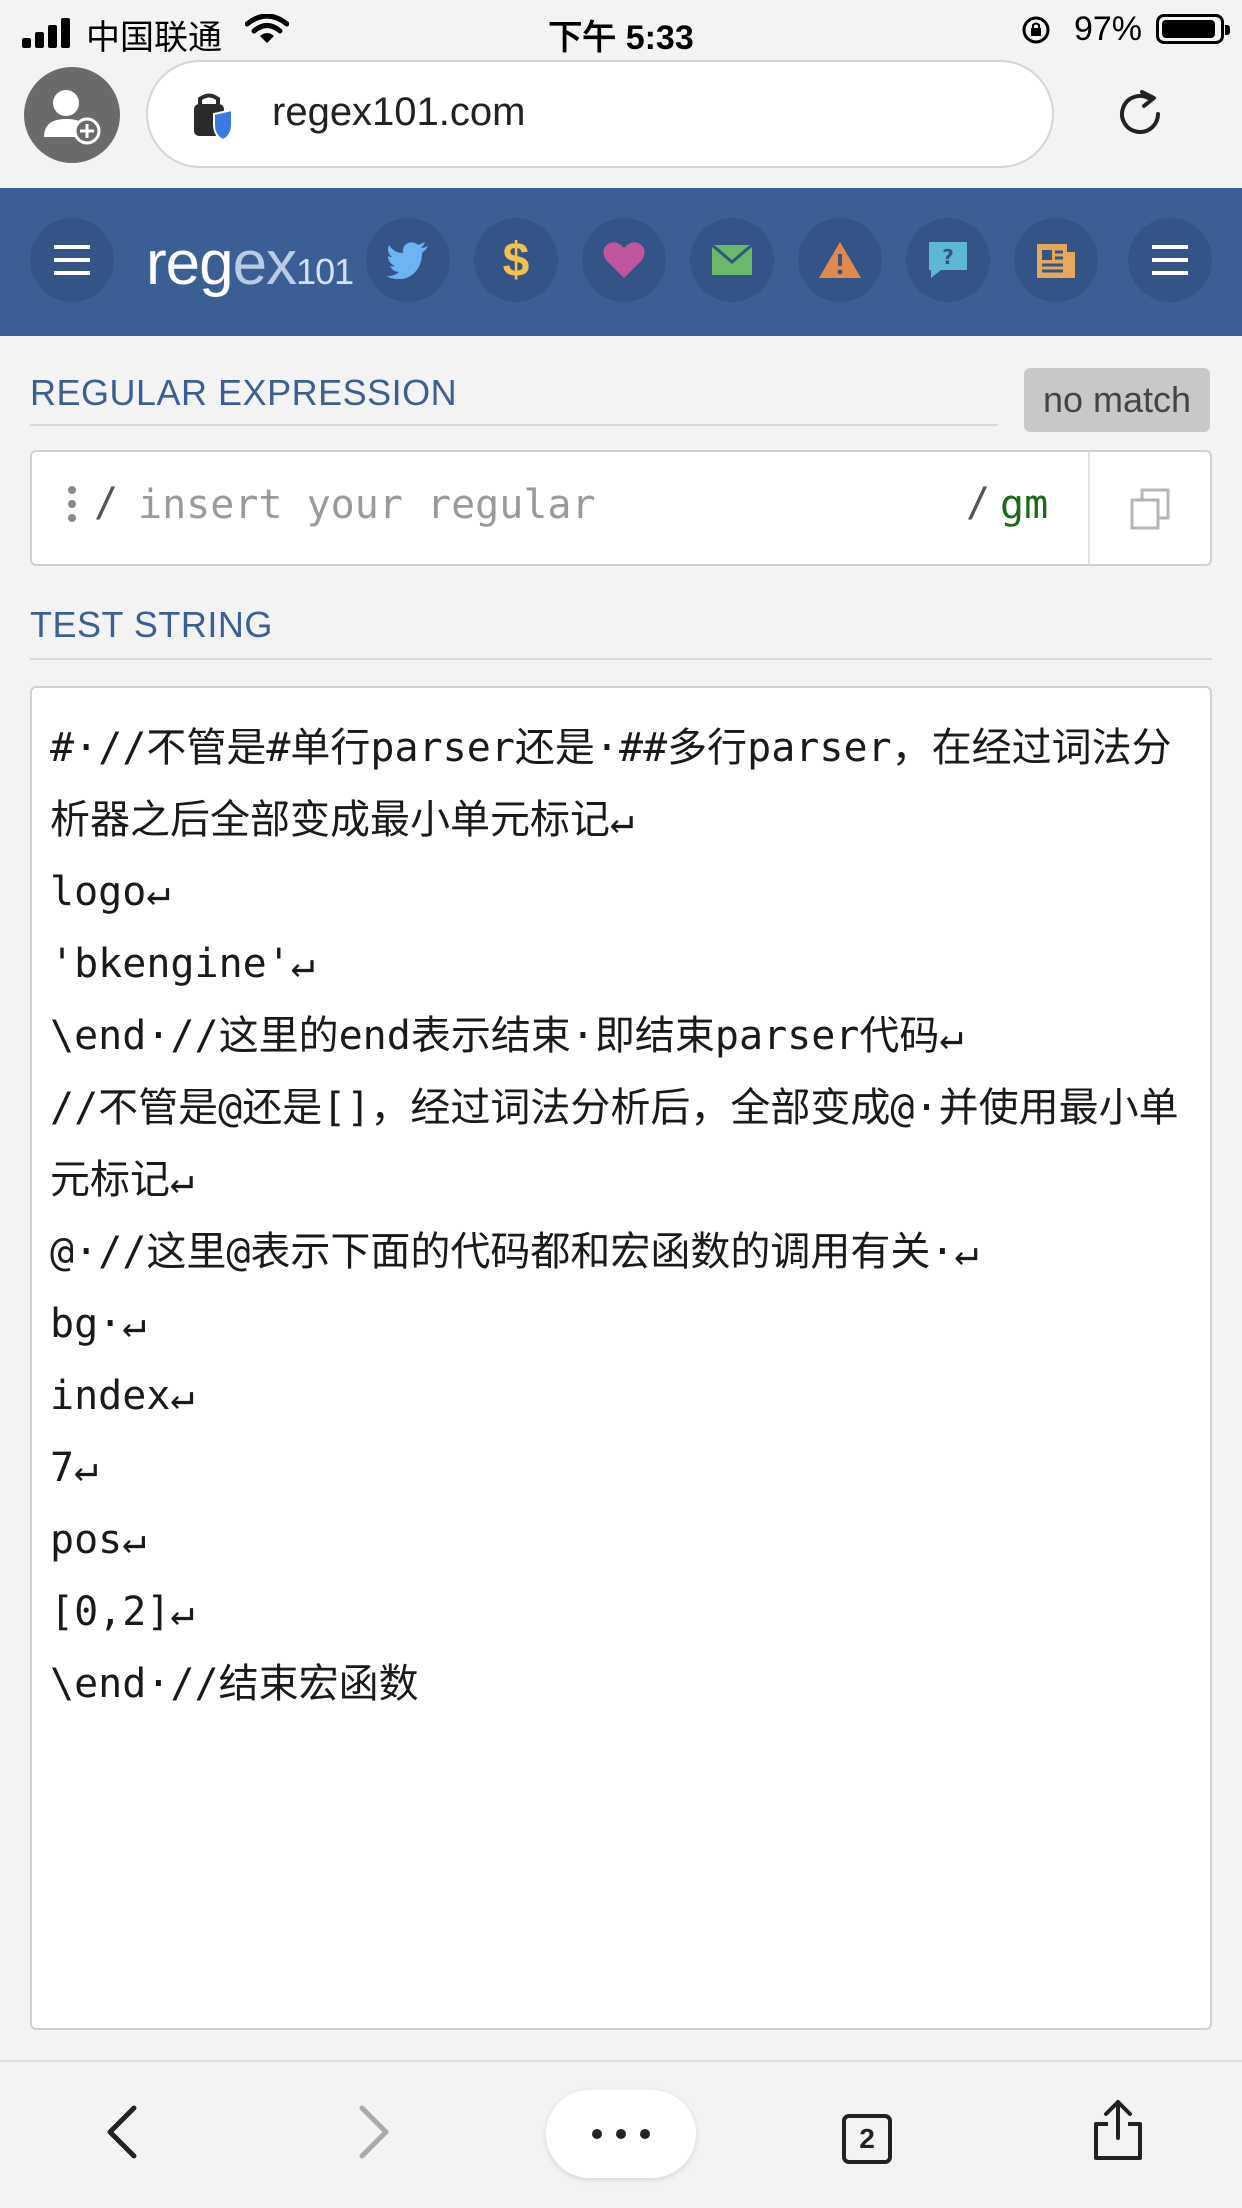 Image resolution: width=1242 pixels, height=2208 pixels. What do you see at coordinates (600, 114) in the screenshot?
I see `address-bar: regex101.com` at bounding box center [600, 114].